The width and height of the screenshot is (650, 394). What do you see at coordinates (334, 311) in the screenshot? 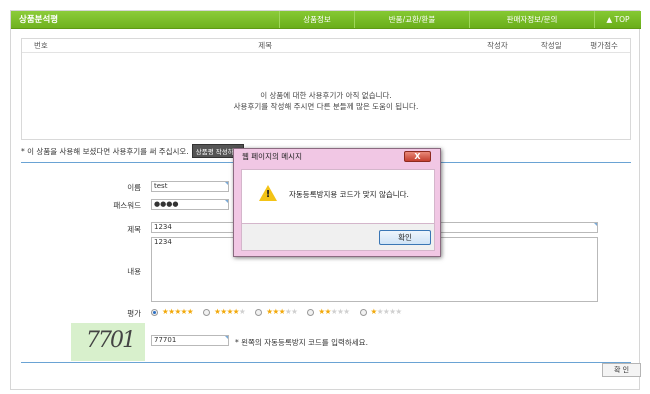
I see `stars-2: ★★★★★` at bounding box center [334, 311].